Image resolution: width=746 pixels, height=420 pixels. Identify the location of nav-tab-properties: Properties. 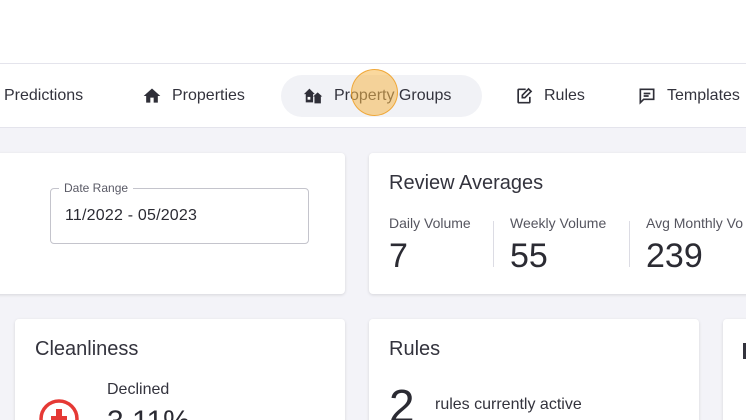
(193, 96).